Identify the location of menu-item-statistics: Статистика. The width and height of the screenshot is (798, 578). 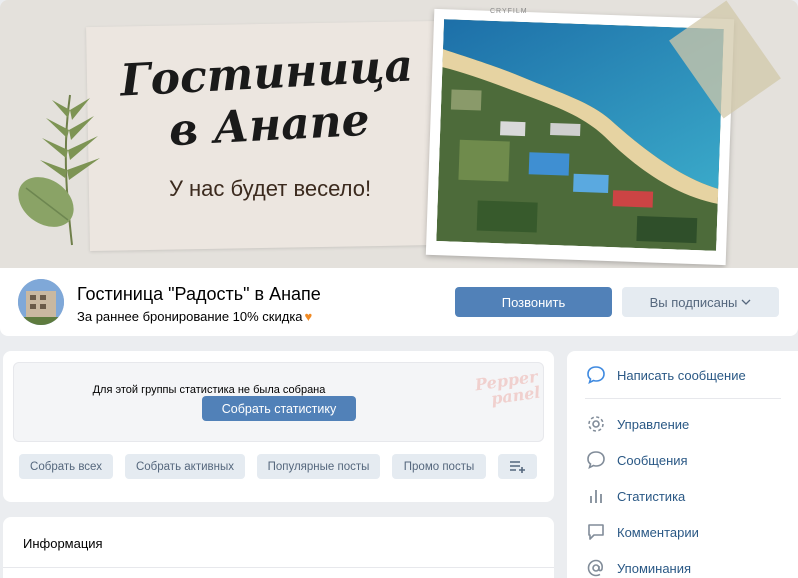
(635, 496).